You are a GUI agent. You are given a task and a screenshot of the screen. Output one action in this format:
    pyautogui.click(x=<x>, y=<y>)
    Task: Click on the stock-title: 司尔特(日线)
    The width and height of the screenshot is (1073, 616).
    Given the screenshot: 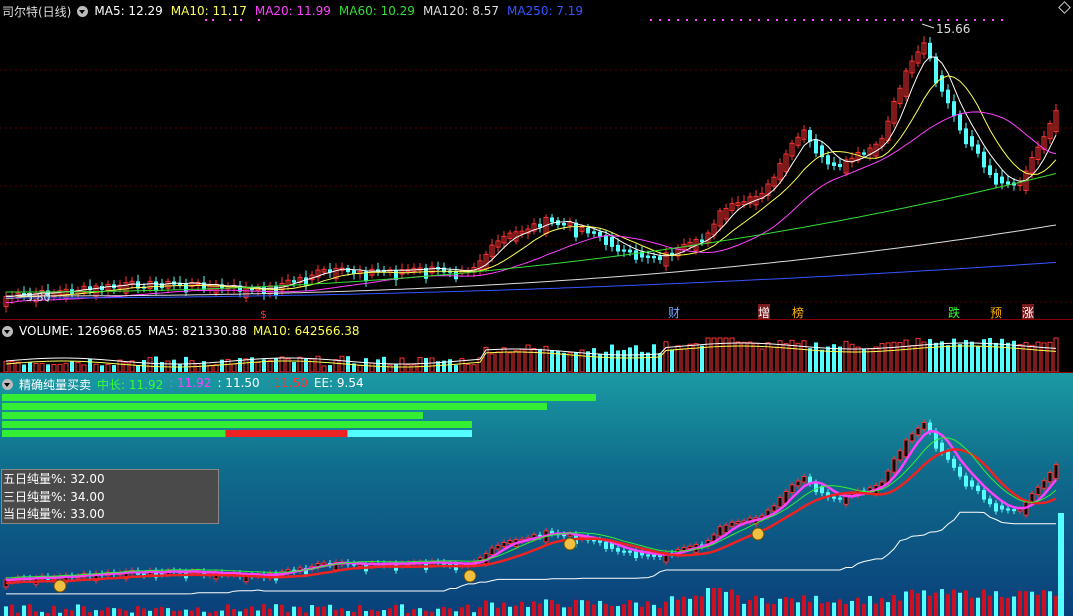 What is the action you would take?
    pyautogui.click(x=37, y=11)
    